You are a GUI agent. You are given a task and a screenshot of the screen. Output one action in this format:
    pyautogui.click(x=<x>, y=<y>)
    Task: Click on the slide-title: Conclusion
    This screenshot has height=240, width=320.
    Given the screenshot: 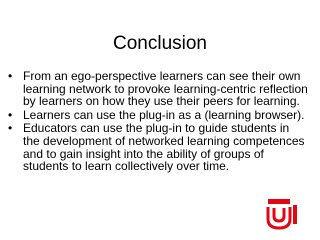 What is the action you would take?
    pyautogui.click(x=160, y=43)
    